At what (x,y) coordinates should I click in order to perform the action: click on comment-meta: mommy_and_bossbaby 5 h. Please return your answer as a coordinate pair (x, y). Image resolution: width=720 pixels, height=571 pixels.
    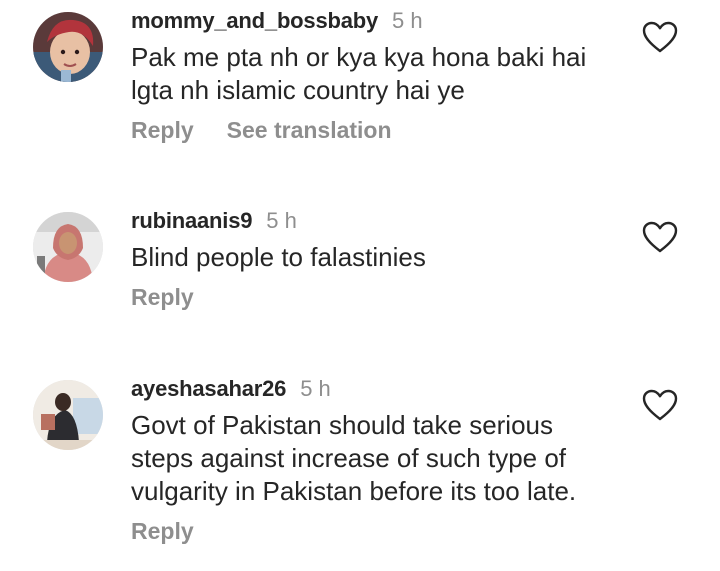
    Looking at the image, I should click on (380, 21).